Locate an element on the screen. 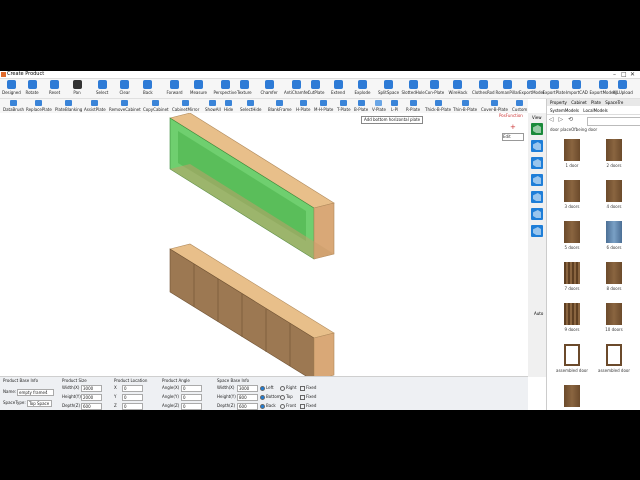  chamfer-button: Chamfer is located at coordinates (269, 87).